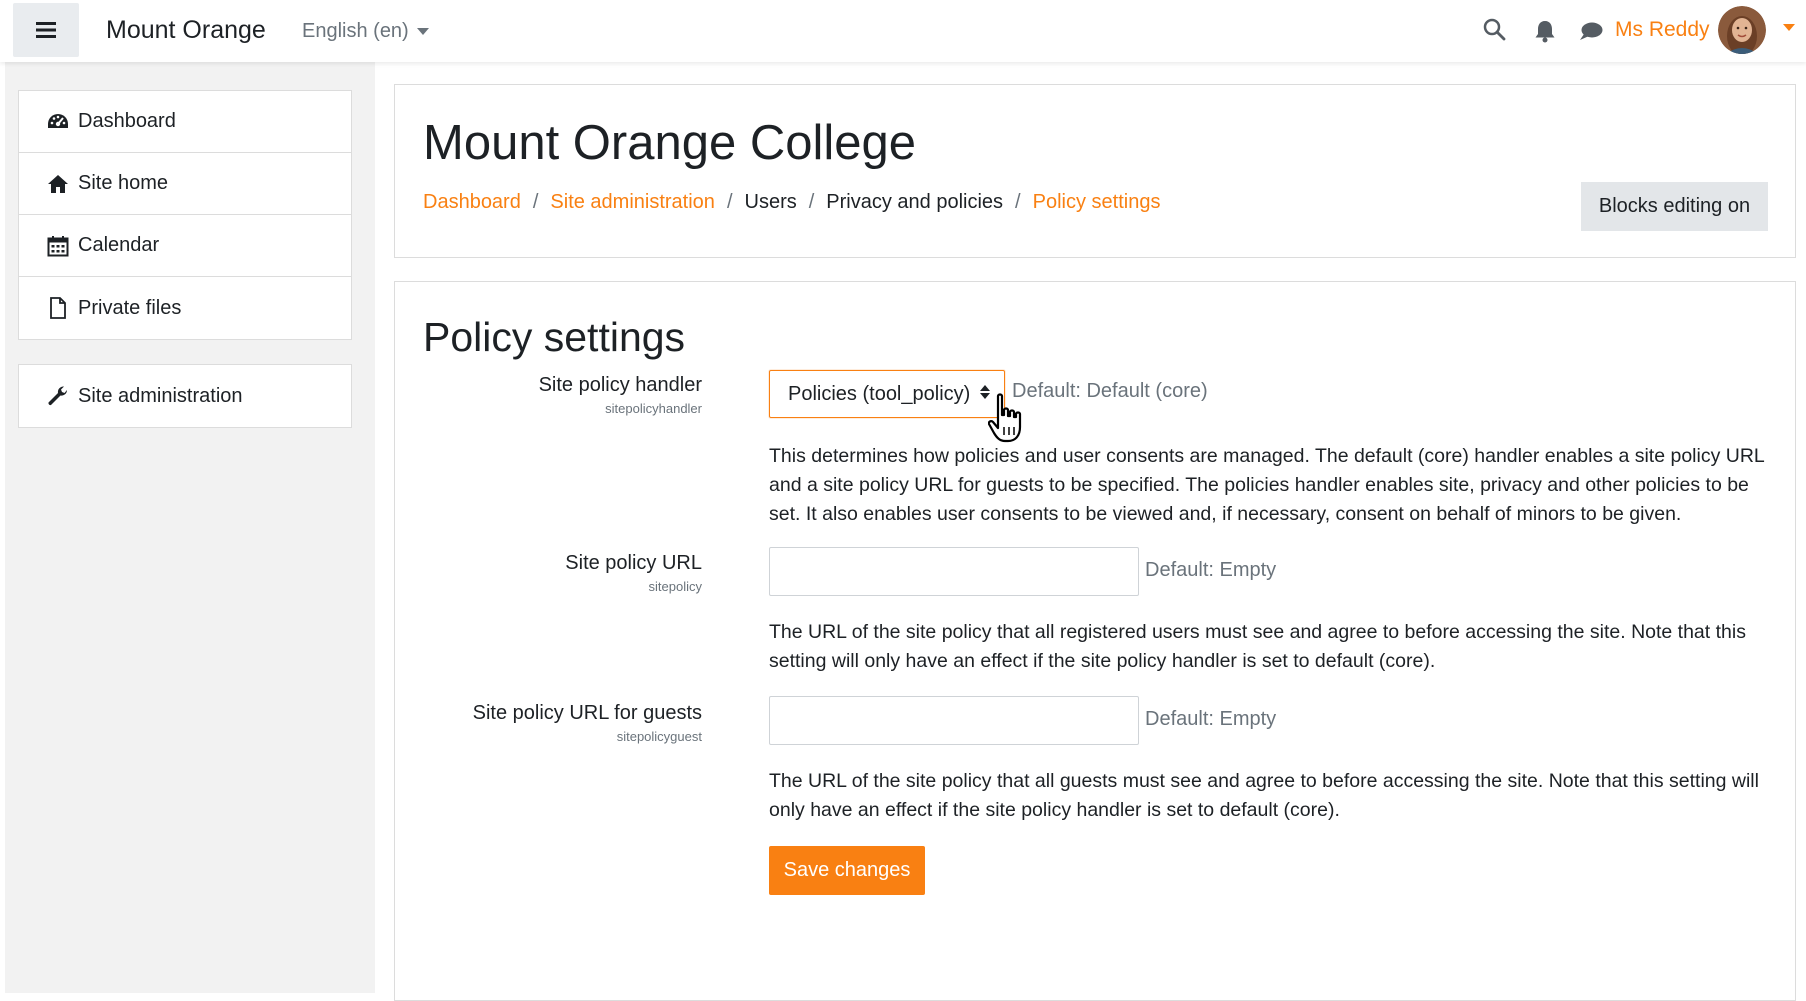  I want to click on blocks-editing-button: Blocks editing on, so click(1674, 206).